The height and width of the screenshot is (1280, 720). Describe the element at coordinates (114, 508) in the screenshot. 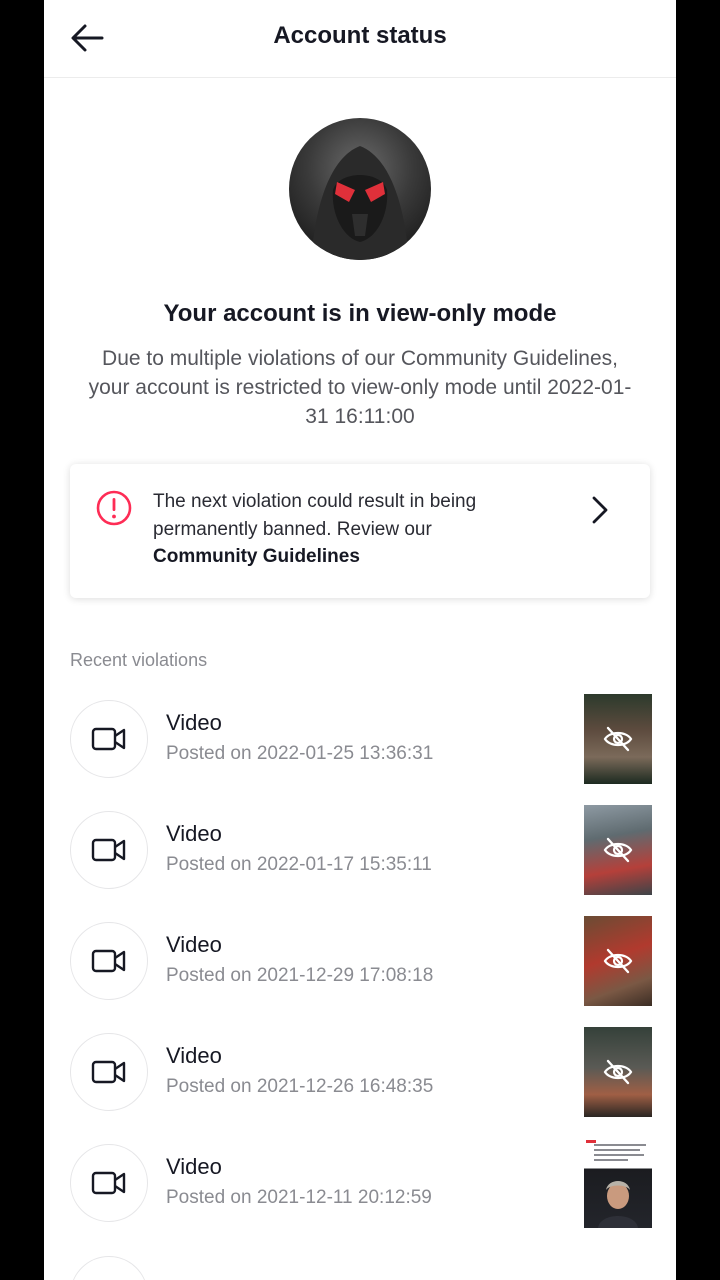

I see `alert-circle-icon` at that location.